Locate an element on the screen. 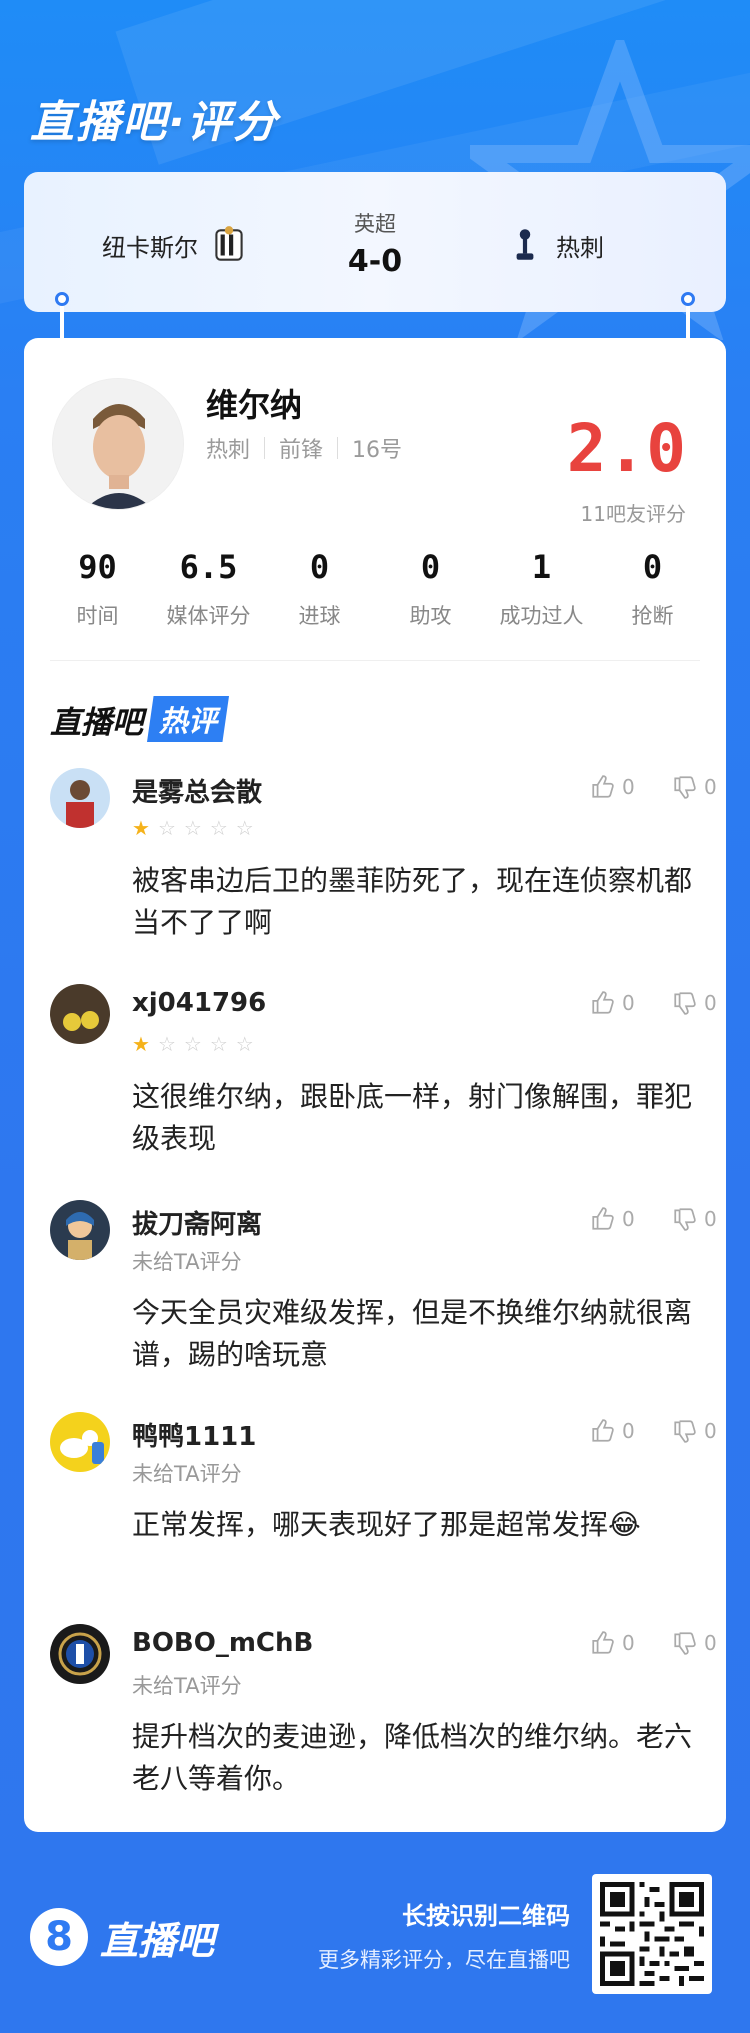 Image resolution: width=750 pixels, height=2033 pixels. comment-text: 提升档次的麦迪逊，降低档次的维尔纳。老六老八等着你。 is located at coordinates (412, 1757).